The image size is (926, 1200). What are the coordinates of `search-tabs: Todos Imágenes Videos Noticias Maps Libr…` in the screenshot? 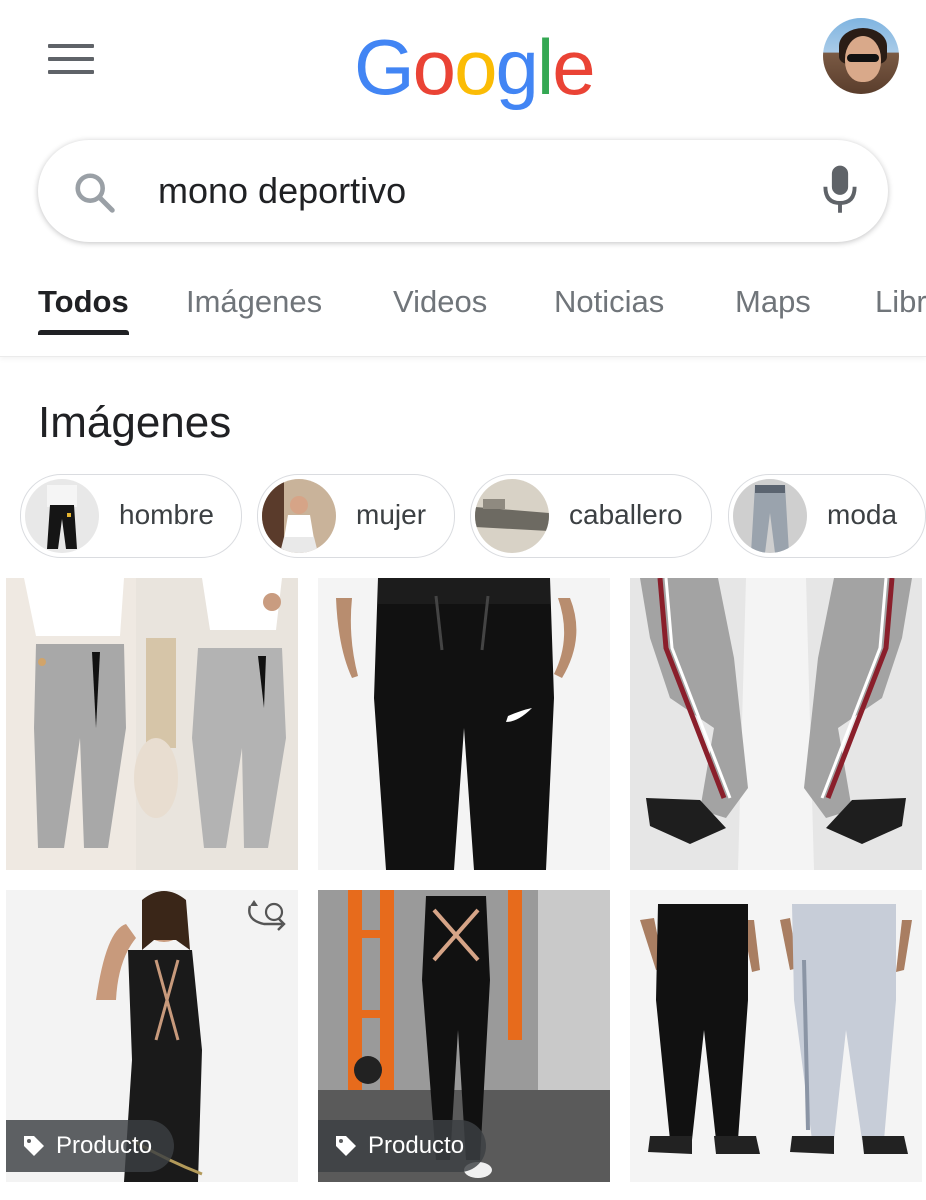 It's located at (463, 313).